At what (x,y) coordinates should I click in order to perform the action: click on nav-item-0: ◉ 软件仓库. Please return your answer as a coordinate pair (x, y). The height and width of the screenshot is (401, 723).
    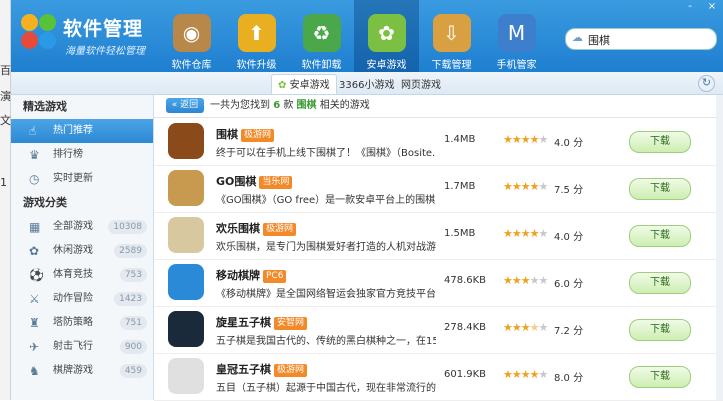
    Looking at the image, I should click on (191, 36).